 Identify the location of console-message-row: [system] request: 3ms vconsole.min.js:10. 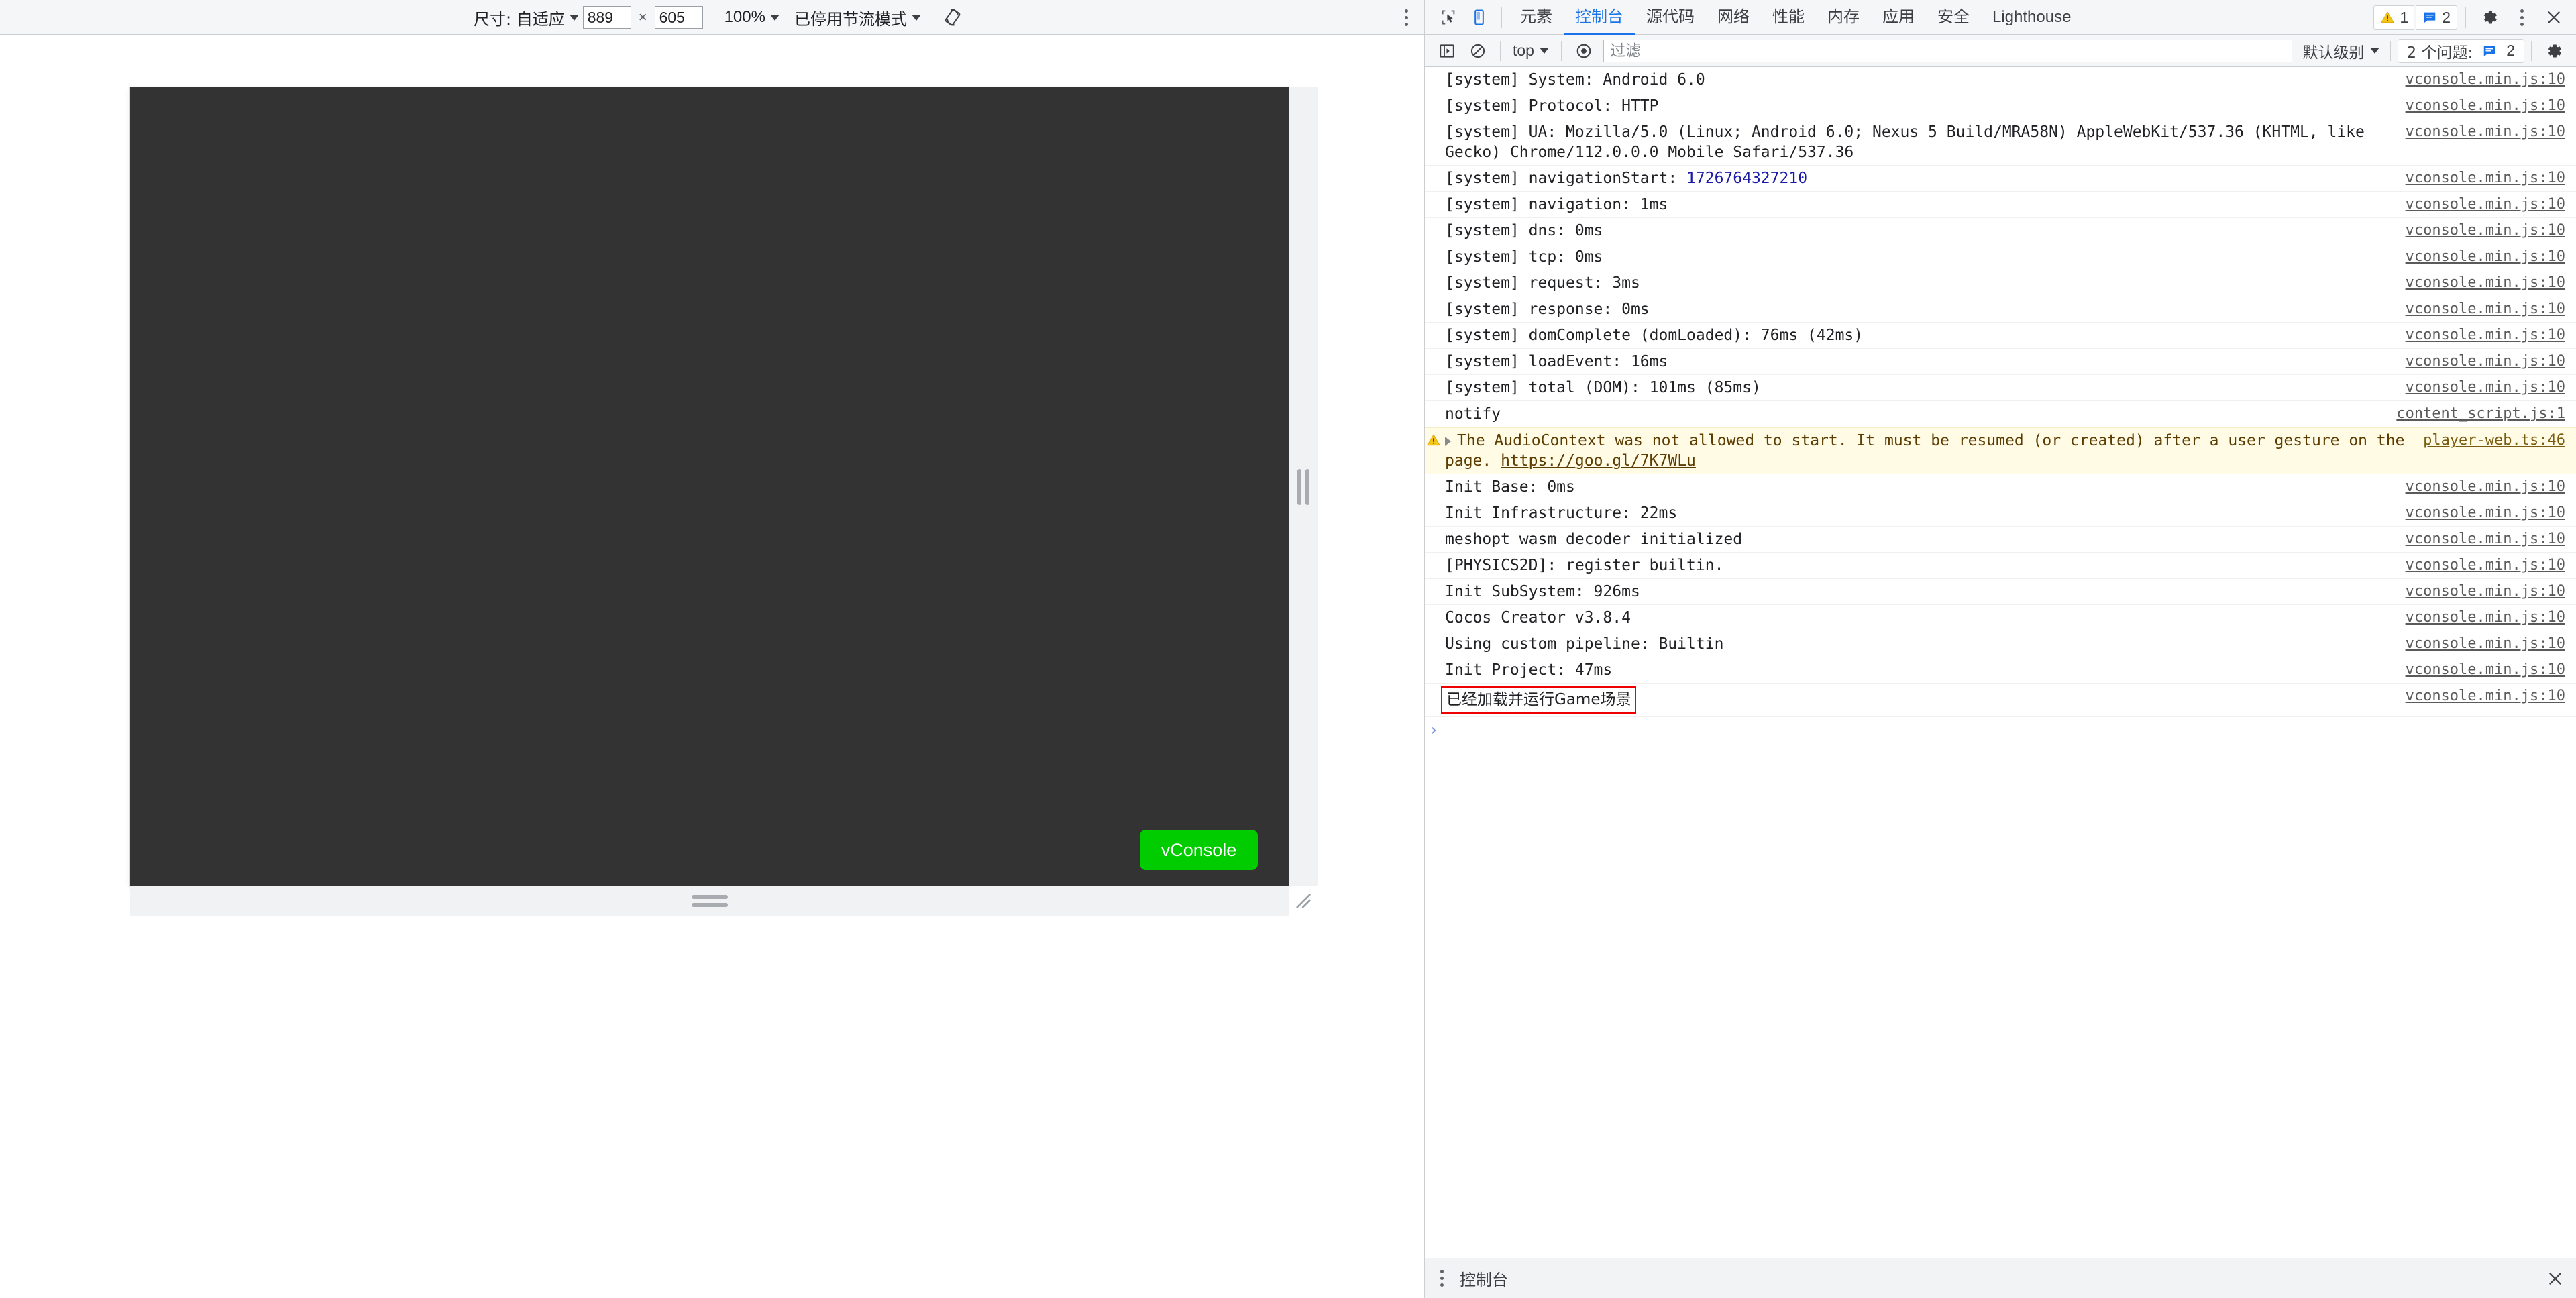
(2000, 283).